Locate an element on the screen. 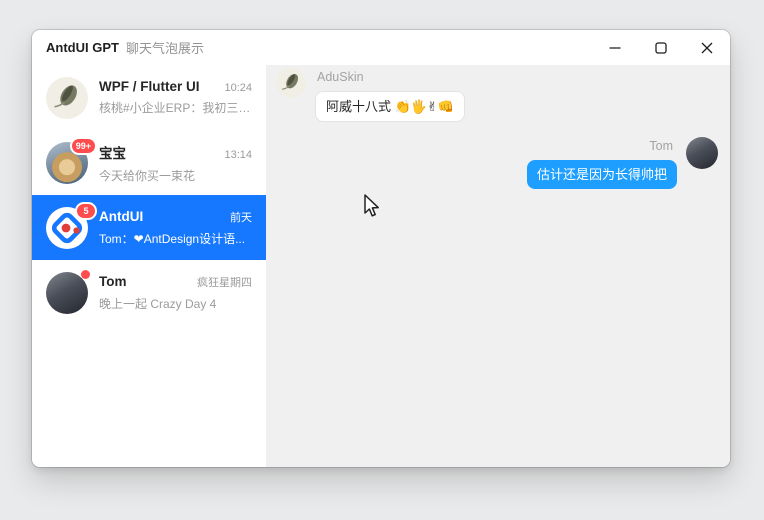 The width and height of the screenshot is (764, 520). minimize-button is located at coordinates (615, 47).